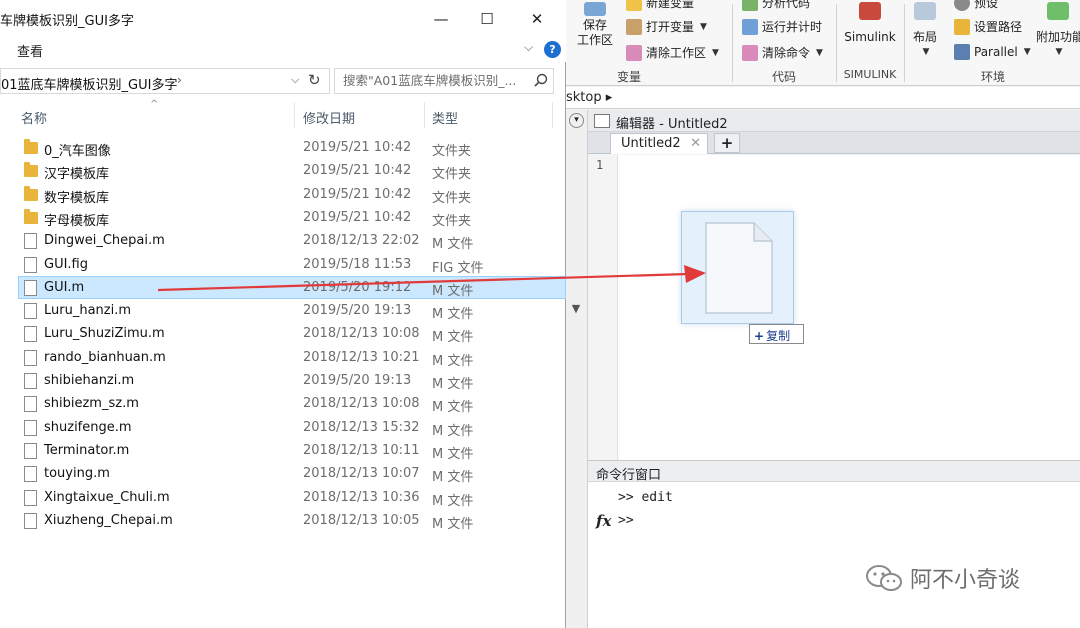 The height and width of the screenshot is (628, 1080). What do you see at coordinates (823, 98) in the screenshot?
I see `current-folder-path: sktop ▸` at bounding box center [823, 98].